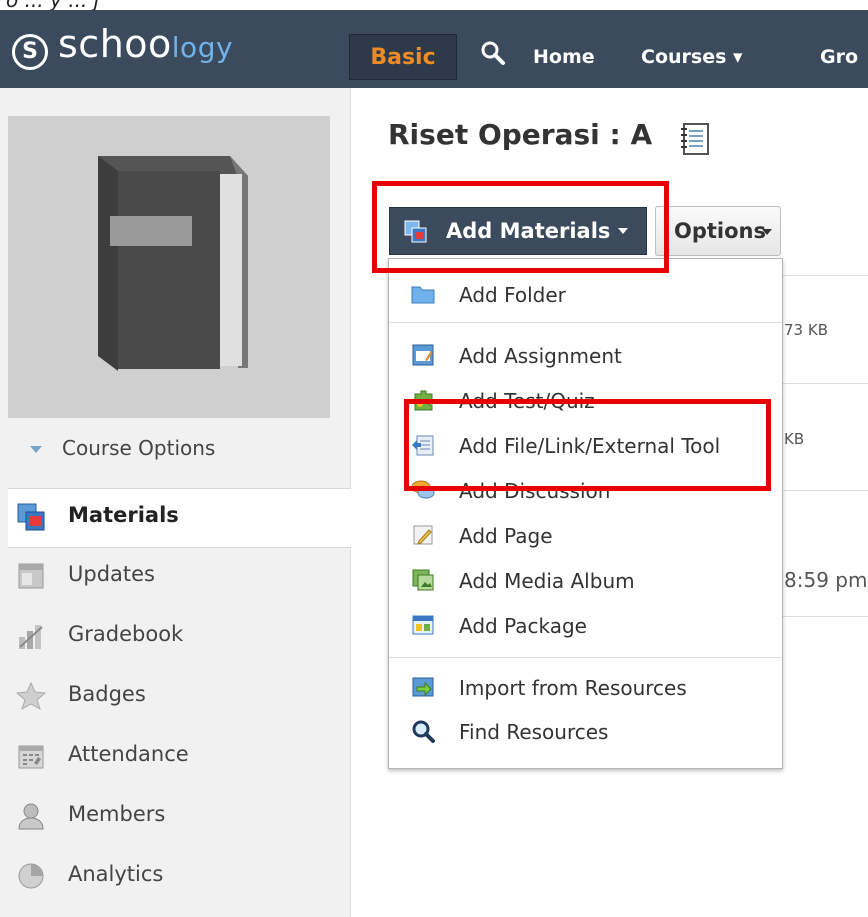 The width and height of the screenshot is (868, 917). Describe the element at coordinates (564, 57) in the screenshot. I see `nav-home: Home` at that location.